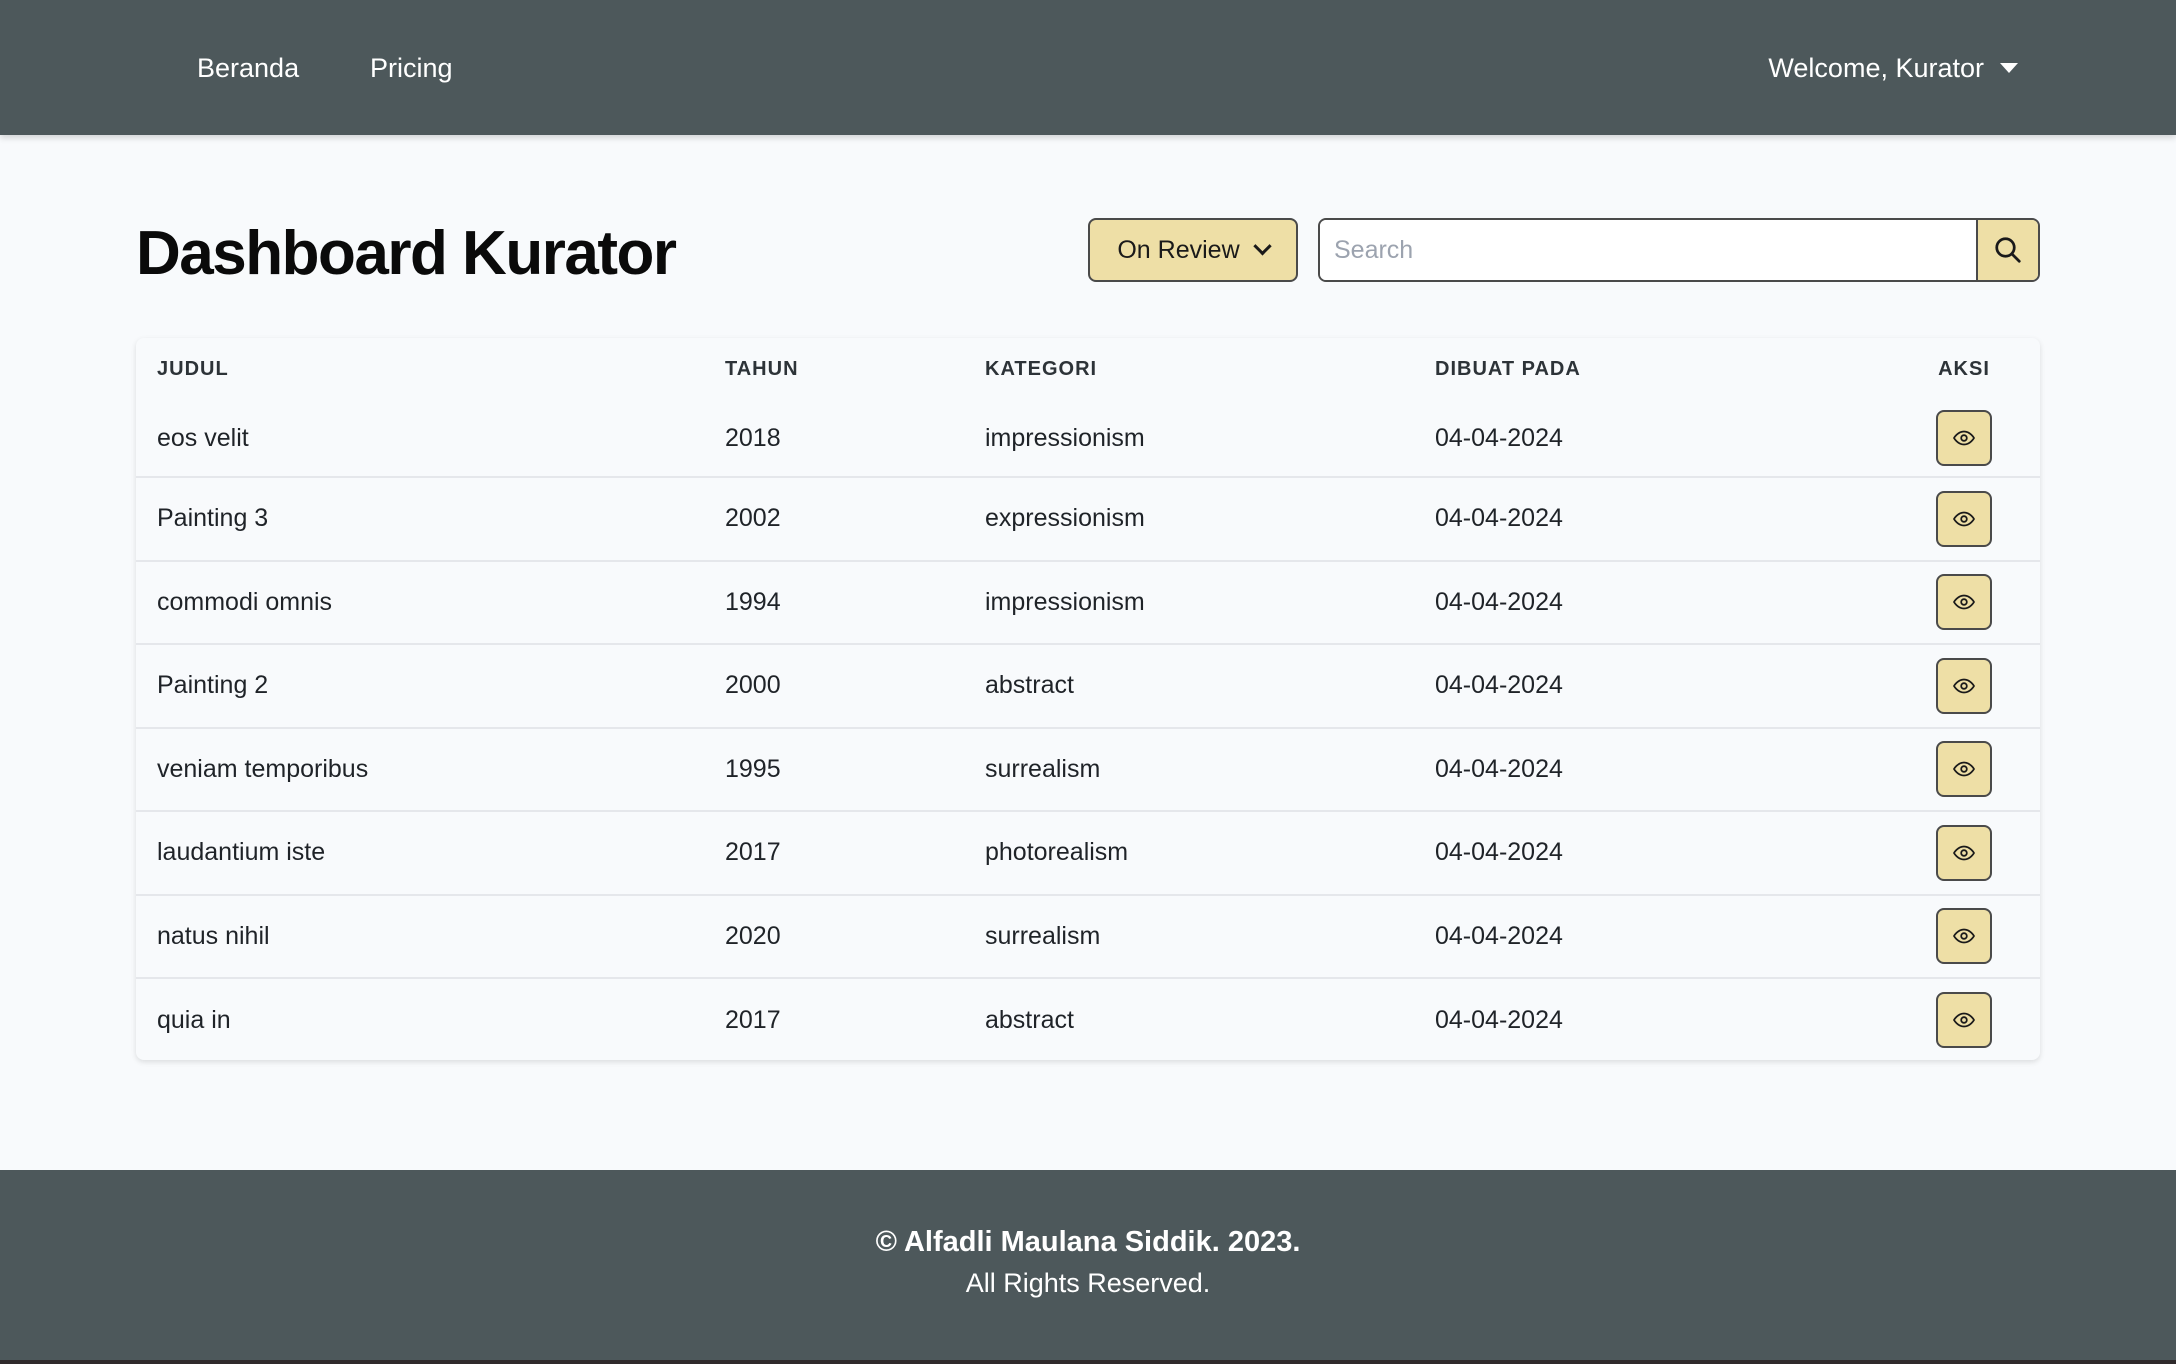  What do you see at coordinates (834, 935) in the screenshot?
I see `cell-tahun: 2020` at bounding box center [834, 935].